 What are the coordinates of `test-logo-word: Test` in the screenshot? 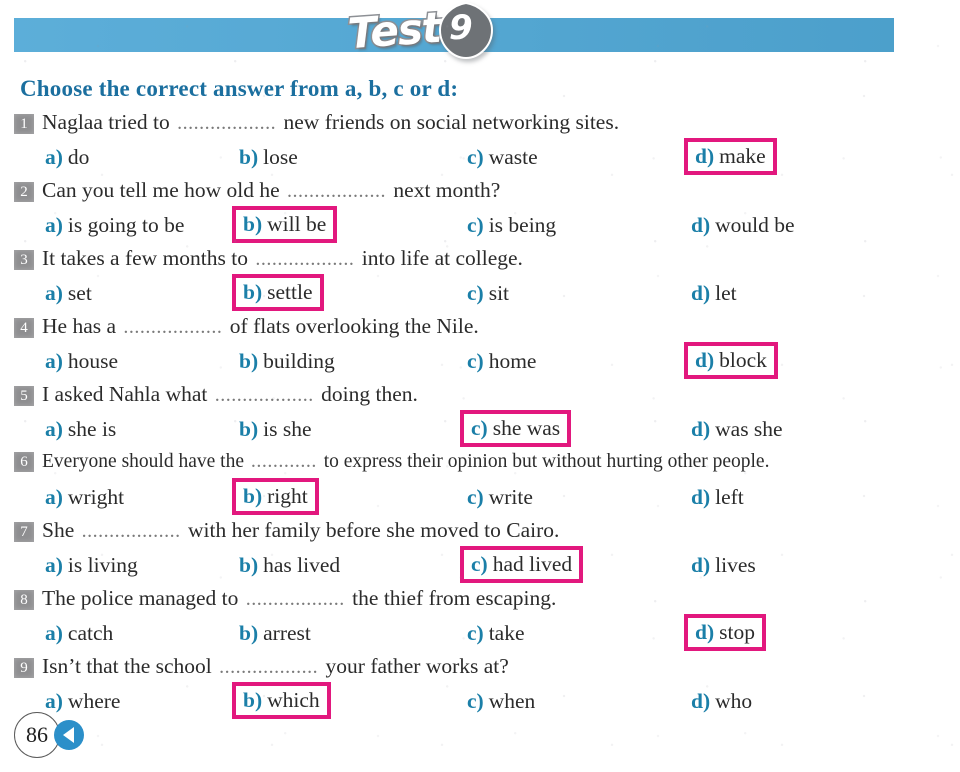 It's located at (394, 30).